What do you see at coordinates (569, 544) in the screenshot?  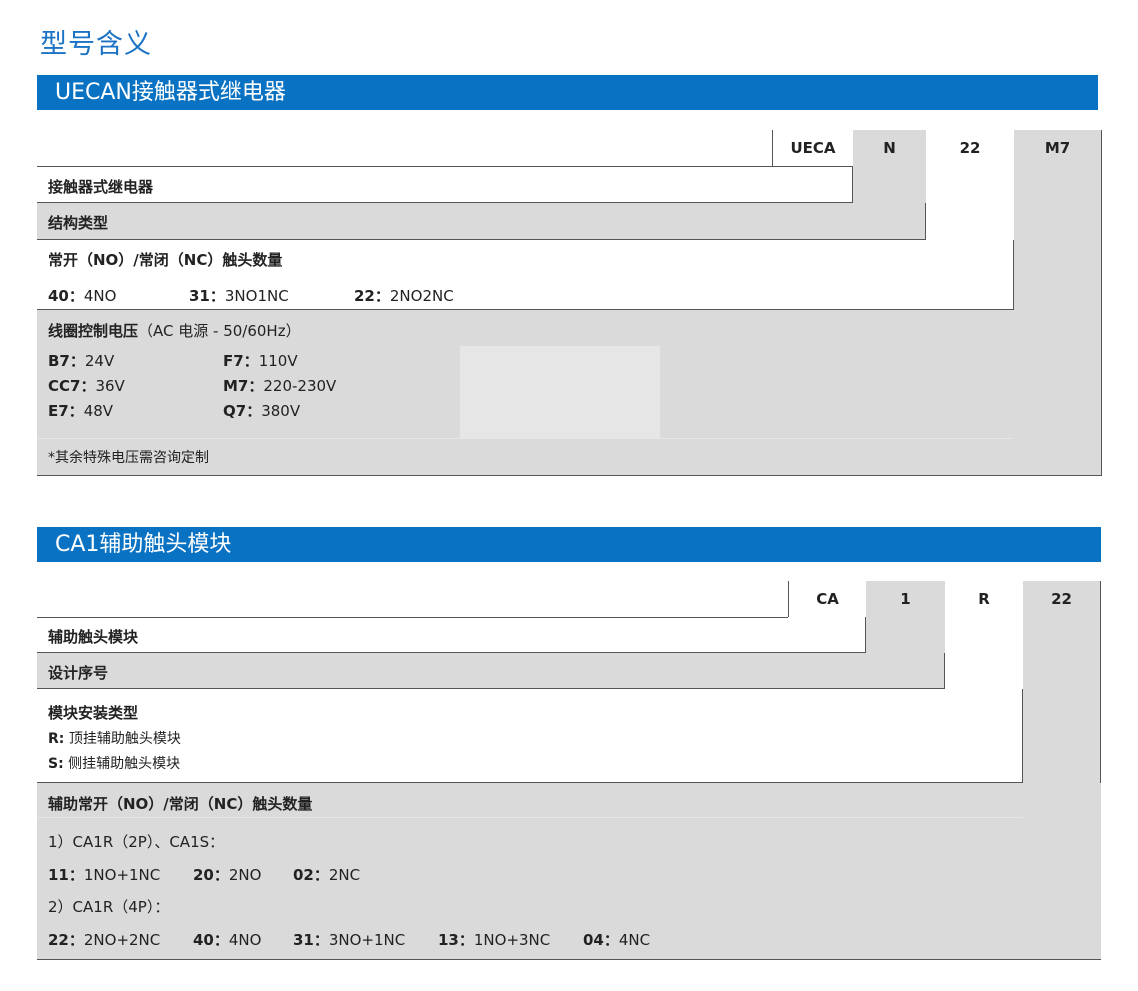 I see `section2-banner: CA1辅助触头模块` at bounding box center [569, 544].